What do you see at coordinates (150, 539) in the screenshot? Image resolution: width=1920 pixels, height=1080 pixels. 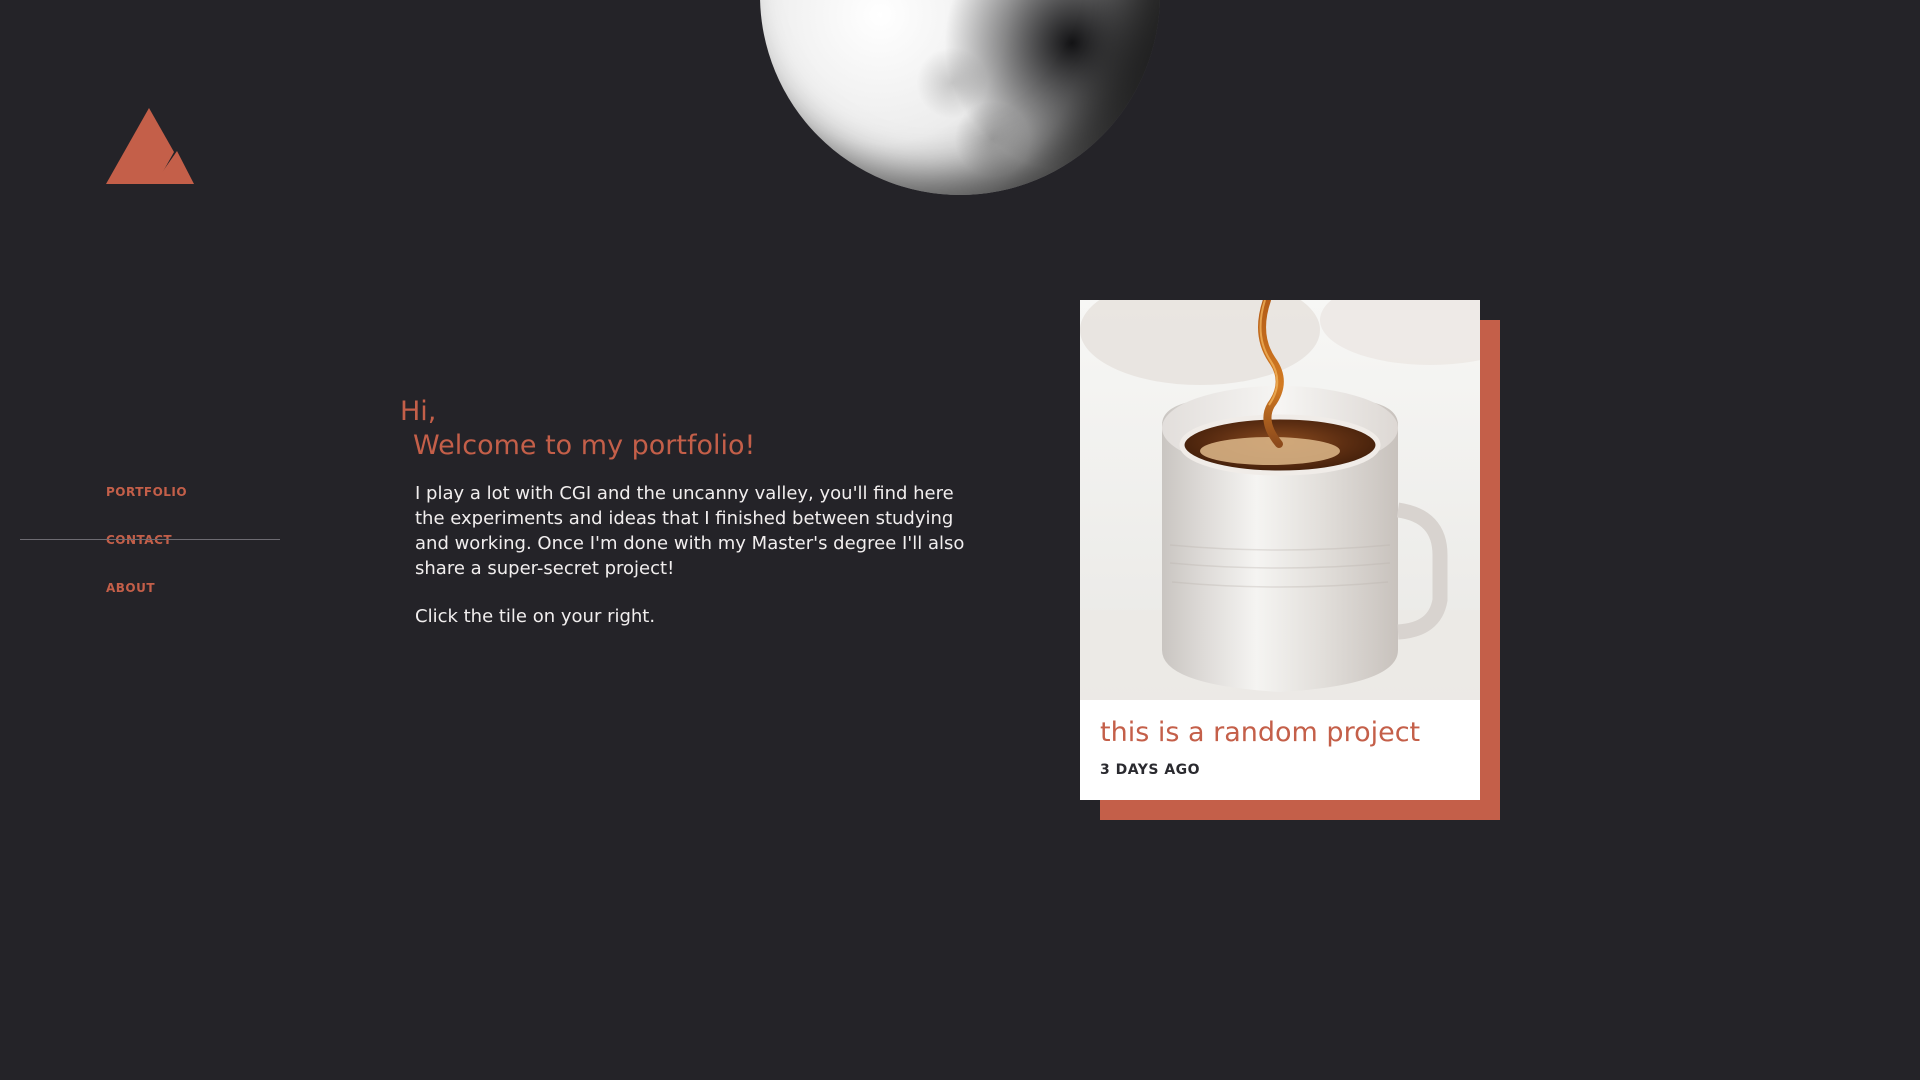 I see `nav-active-line` at bounding box center [150, 539].